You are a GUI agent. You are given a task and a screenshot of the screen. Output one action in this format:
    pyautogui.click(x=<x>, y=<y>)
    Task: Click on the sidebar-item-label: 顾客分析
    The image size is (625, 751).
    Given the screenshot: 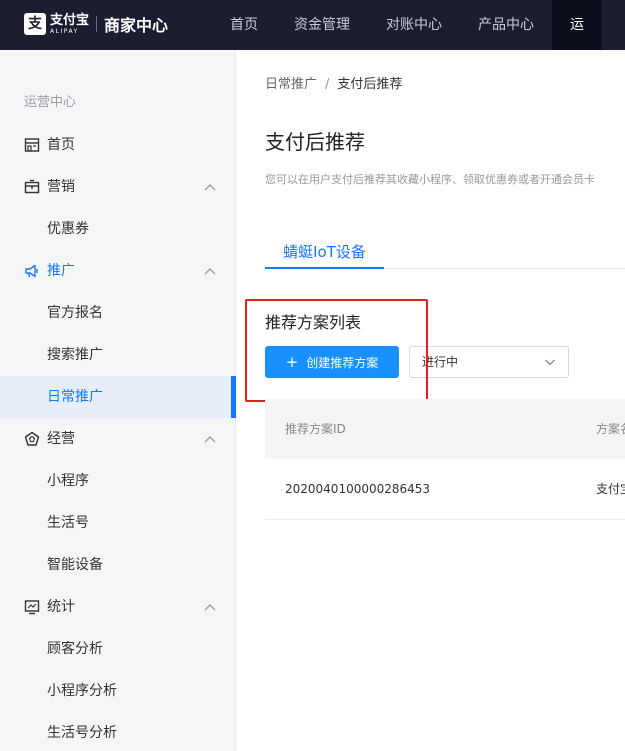 What is the action you would take?
    pyautogui.click(x=75, y=649)
    